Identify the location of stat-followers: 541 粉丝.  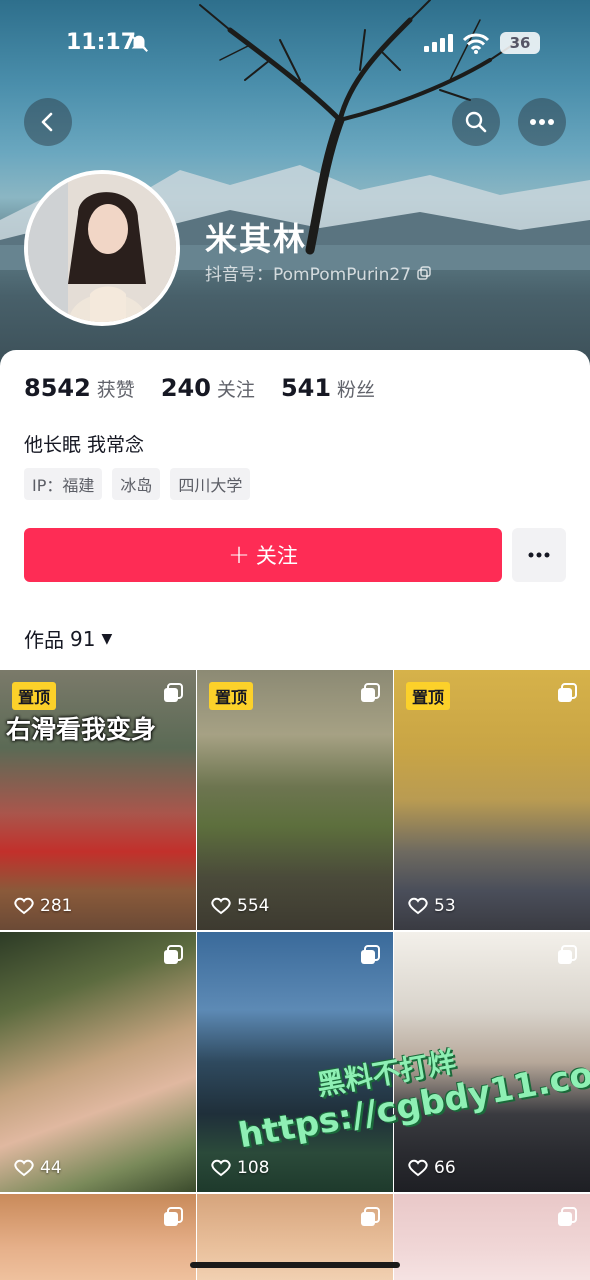
(328, 388).